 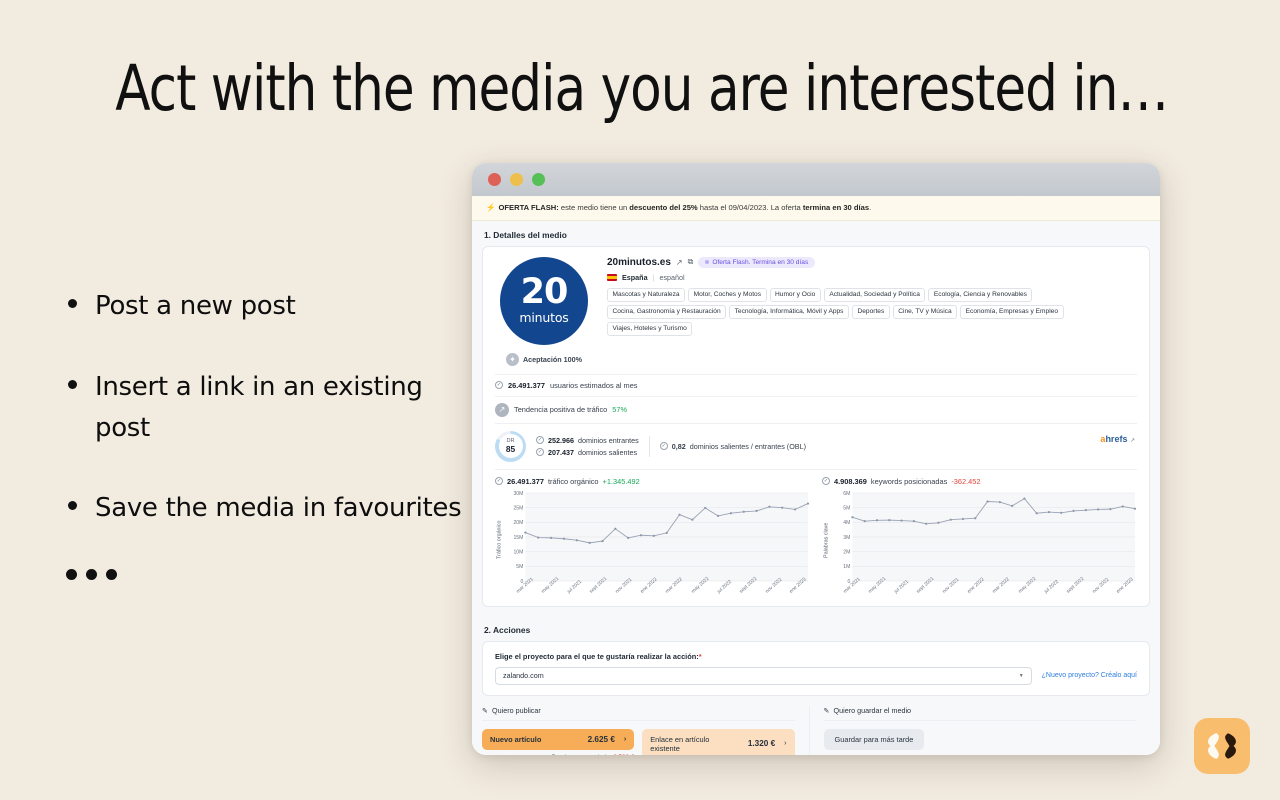 I want to click on flash-text-3: ., so click(x=870, y=207).